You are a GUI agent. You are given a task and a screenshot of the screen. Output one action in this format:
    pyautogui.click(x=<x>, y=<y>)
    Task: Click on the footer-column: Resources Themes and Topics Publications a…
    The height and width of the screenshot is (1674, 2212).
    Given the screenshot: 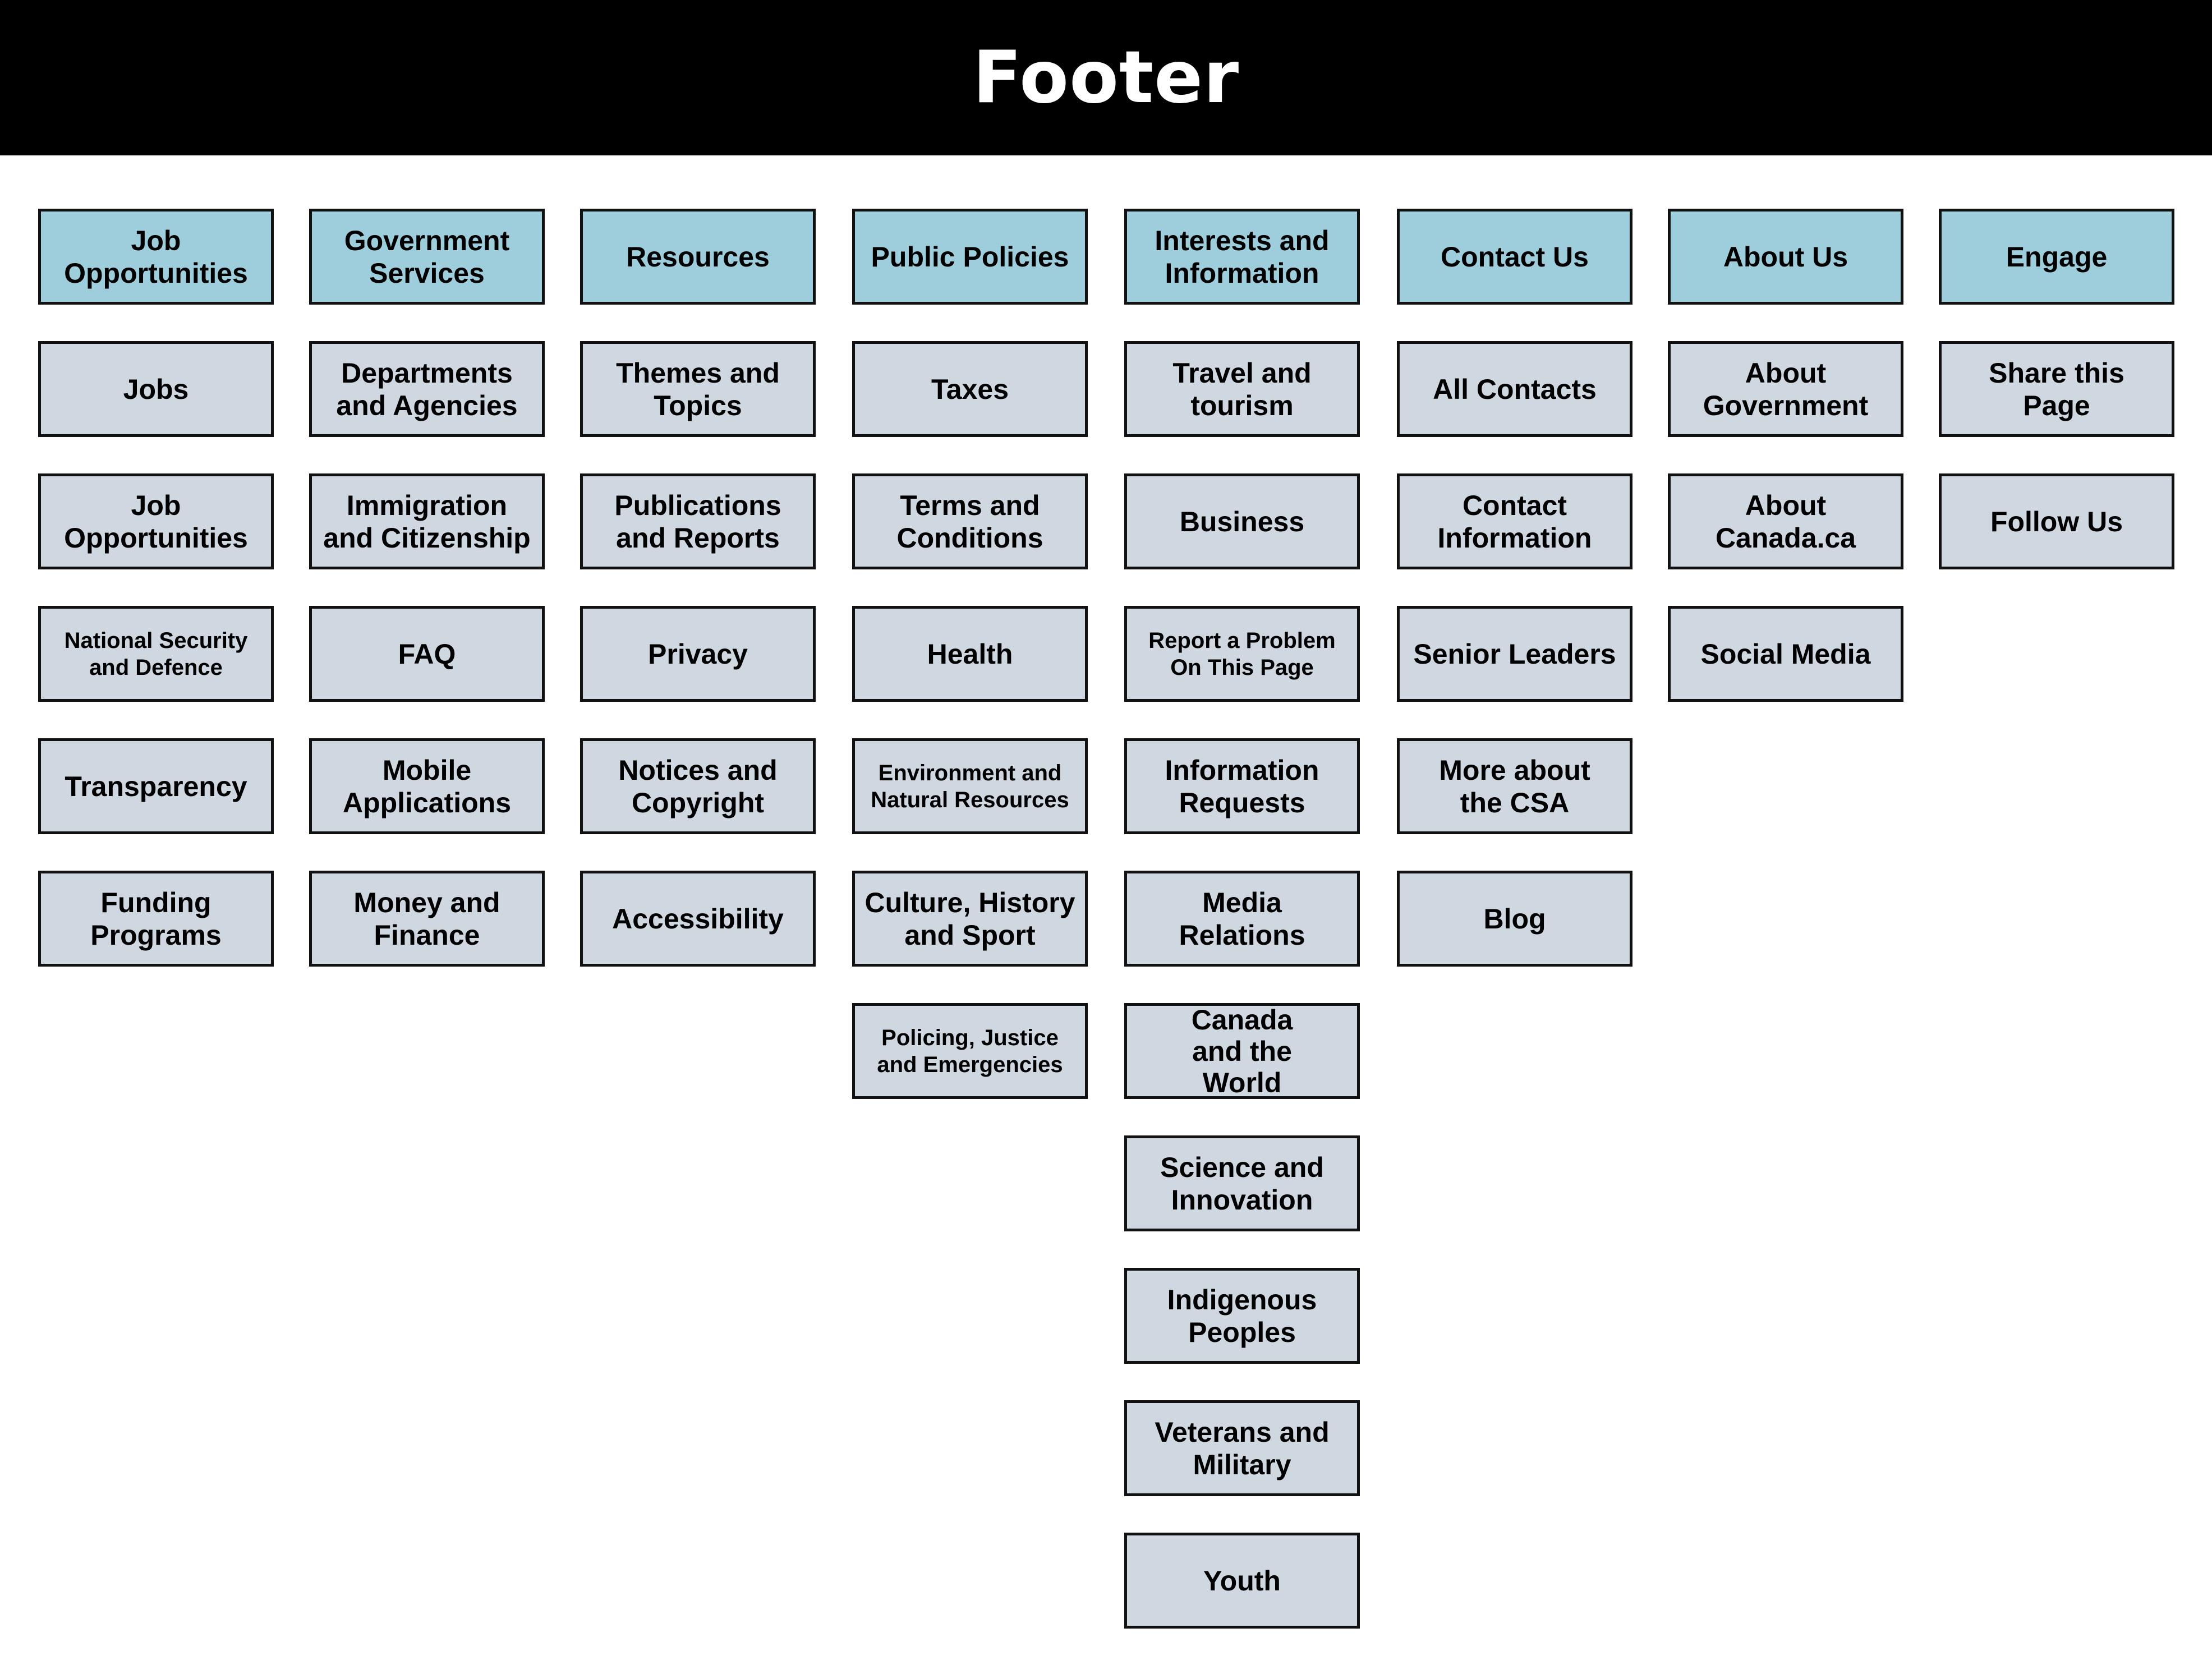 What is the action you would take?
    pyautogui.click(x=698, y=606)
    